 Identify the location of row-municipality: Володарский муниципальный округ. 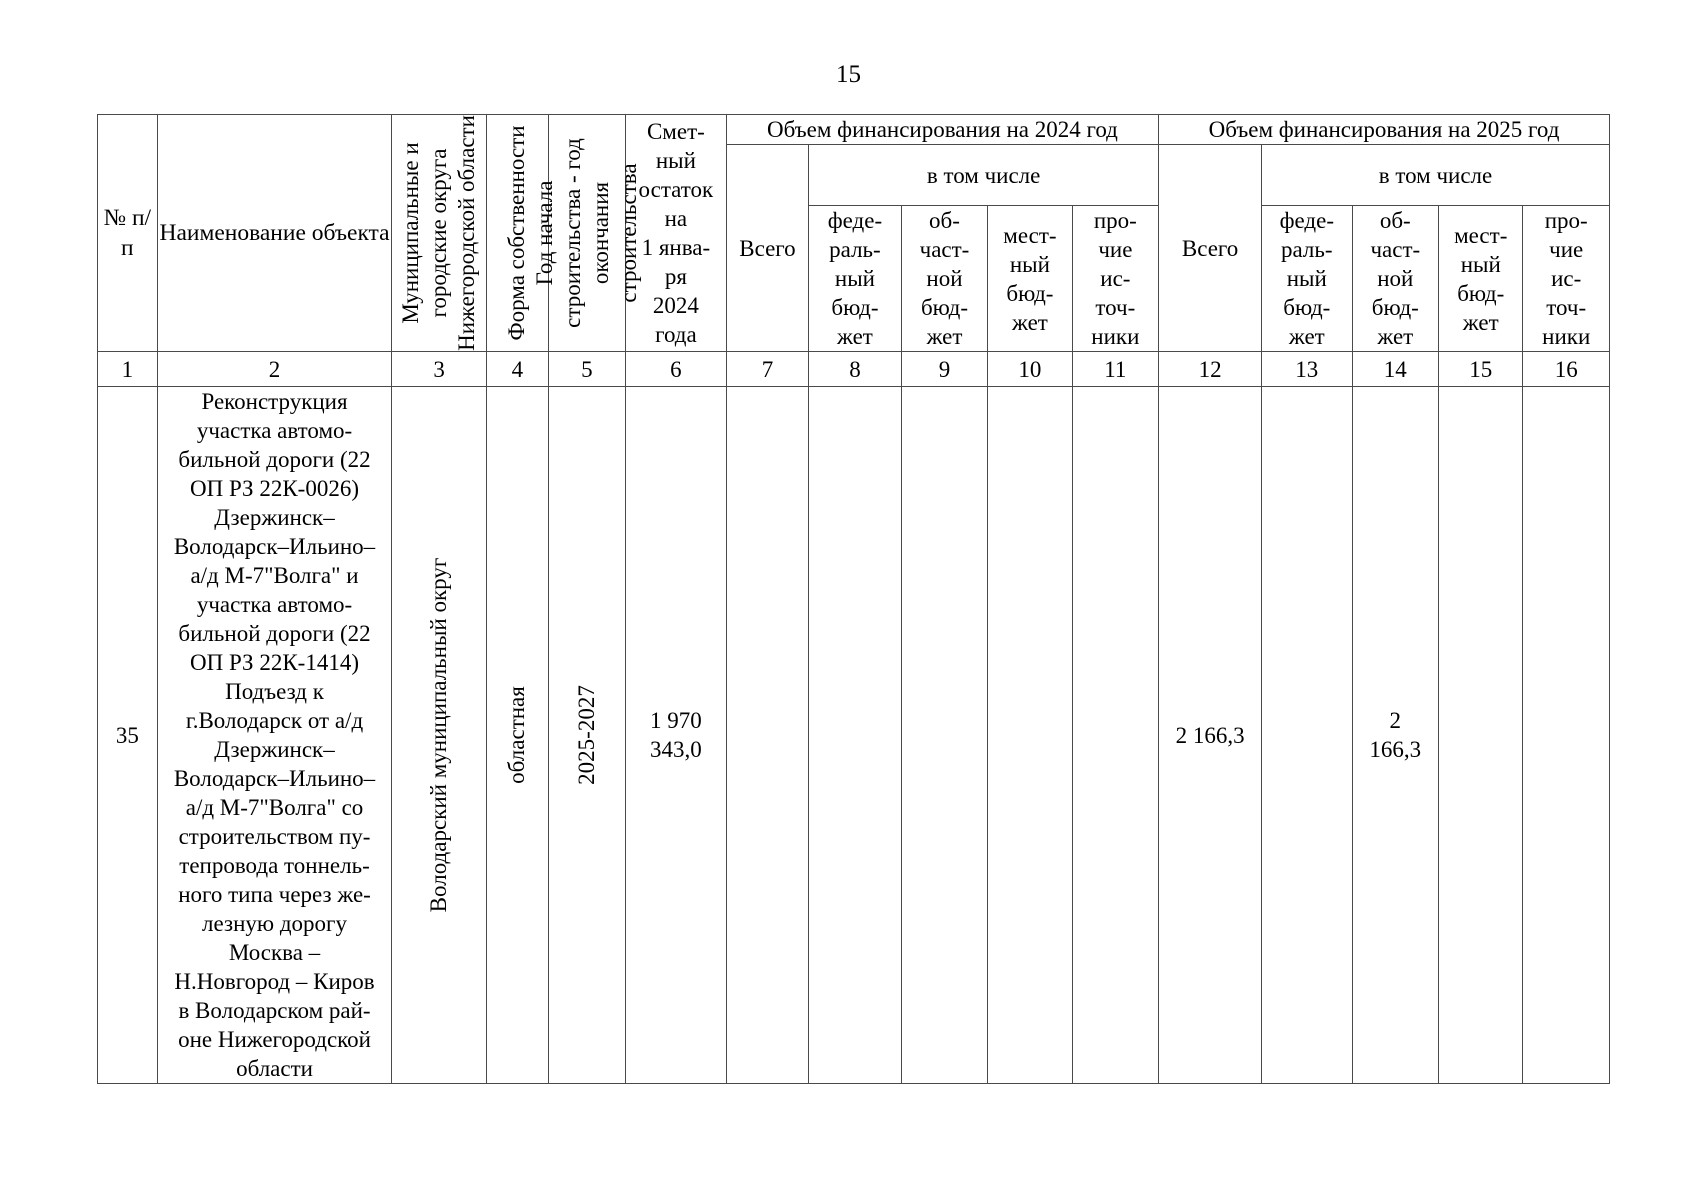
(439, 735).